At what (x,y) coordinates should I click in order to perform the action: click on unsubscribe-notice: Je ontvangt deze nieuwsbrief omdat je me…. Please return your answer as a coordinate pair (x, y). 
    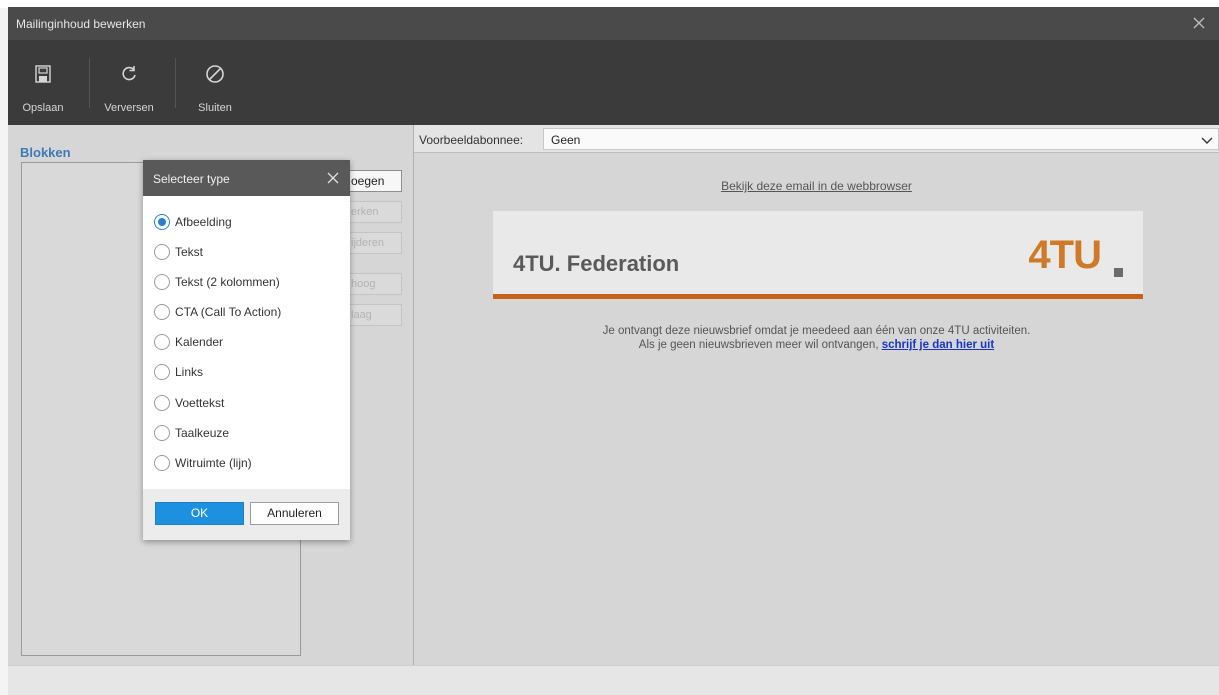
    Looking at the image, I should click on (816, 338).